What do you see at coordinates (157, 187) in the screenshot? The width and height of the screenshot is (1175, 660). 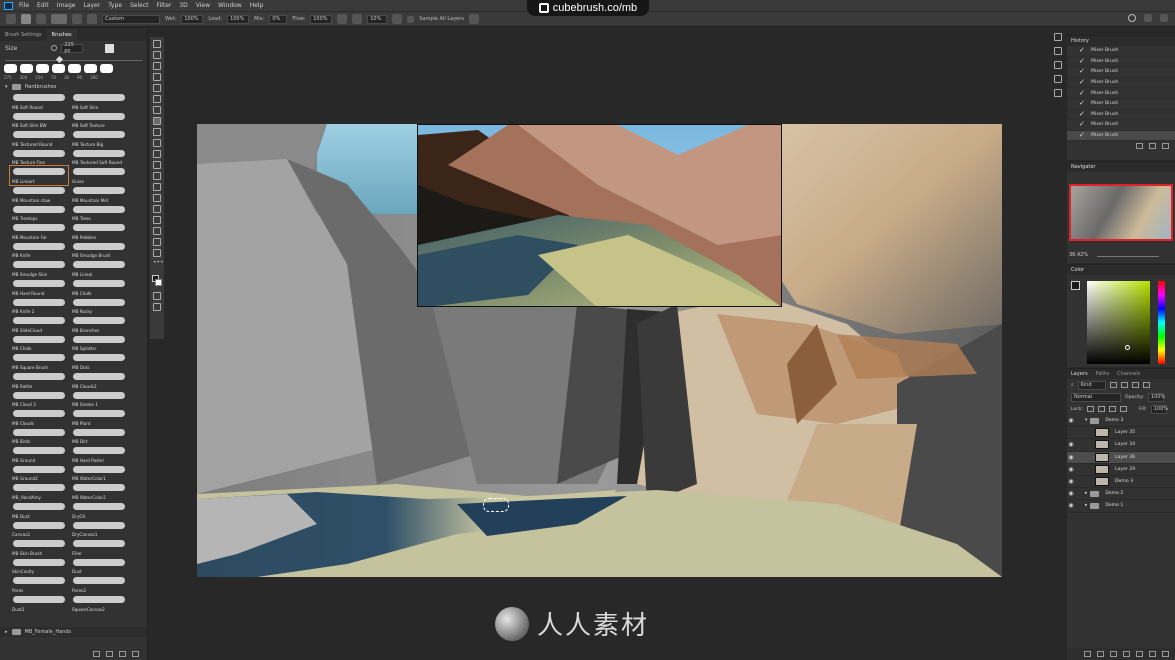 I see `dodge-tool-icon` at bounding box center [157, 187].